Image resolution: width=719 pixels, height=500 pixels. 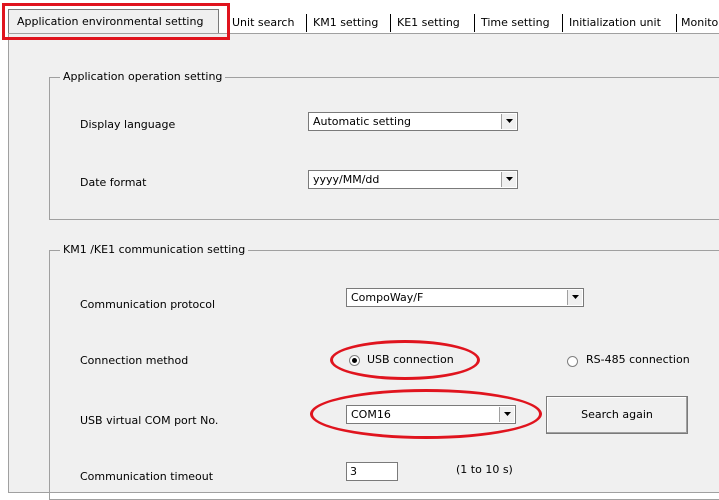 I want to click on communication-protocol-select: CompoWay/F, so click(x=465, y=297).